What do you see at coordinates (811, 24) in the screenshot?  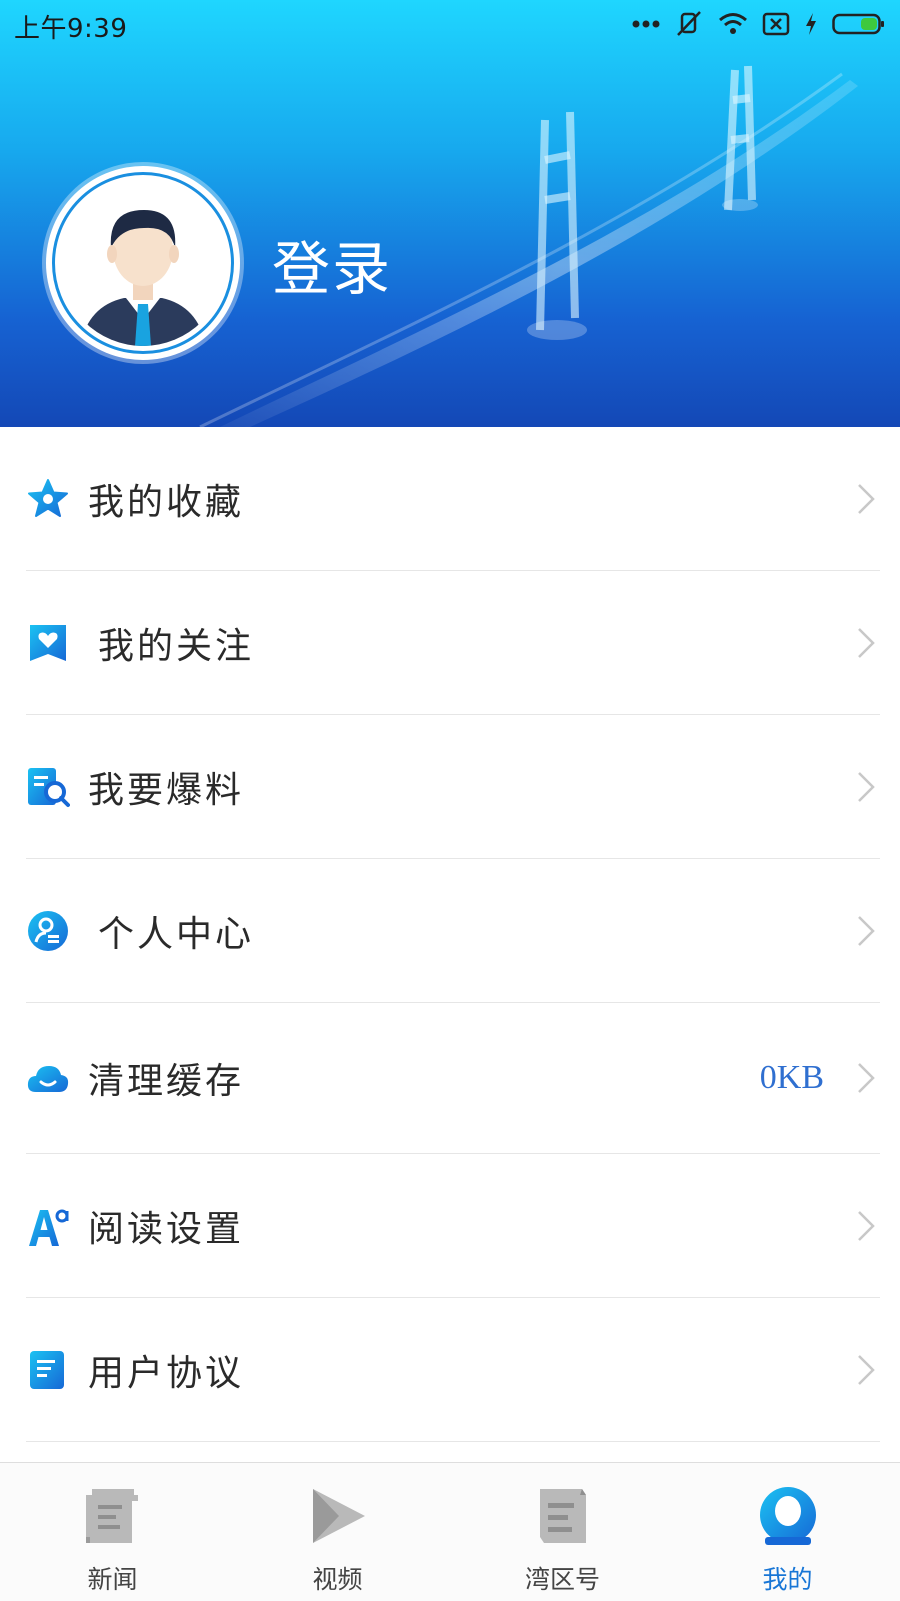 I see `charging-icon` at bounding box center [811, 24].